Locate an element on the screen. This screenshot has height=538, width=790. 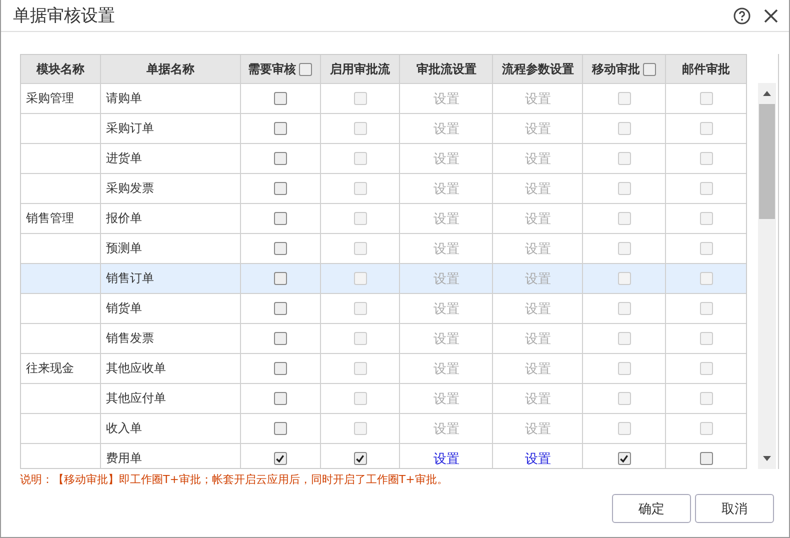
module-name: 销售管理 is located at coordinates (50, 218).